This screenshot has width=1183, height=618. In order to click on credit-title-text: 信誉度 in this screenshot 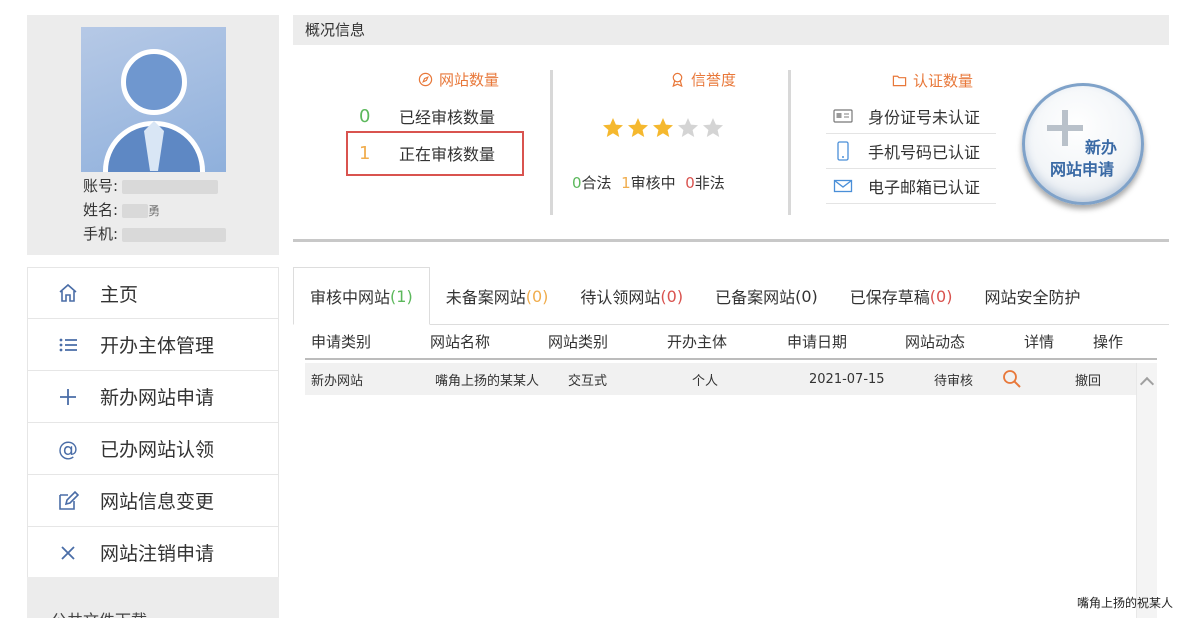, I will do `click(714, 80)`.